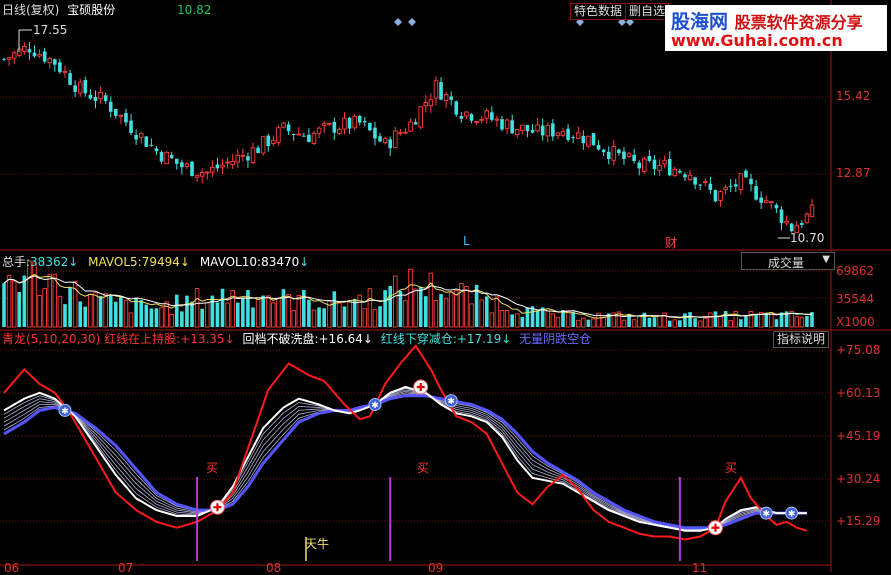  I want to click on x-tick: 08, so click(274, 568).